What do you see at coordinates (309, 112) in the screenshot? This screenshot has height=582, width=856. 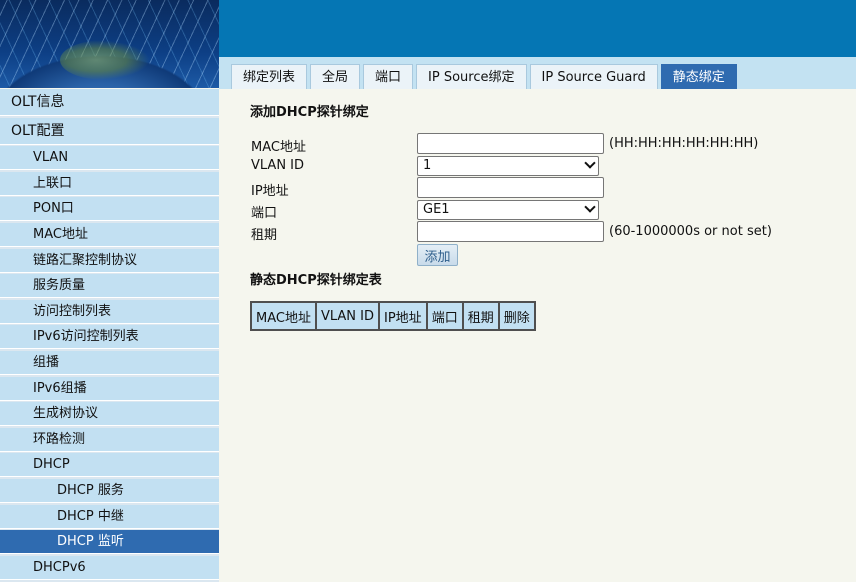 I see `add-binding-title: 添加DHCP探针绑定` at bounding box center [309, 112].